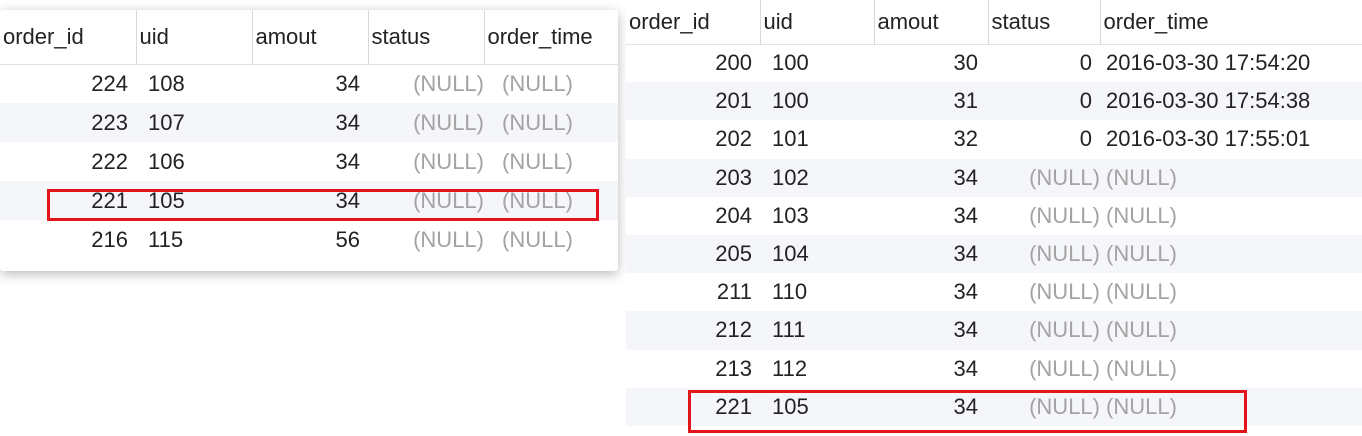 The image size is (1362, 436). I want to click on cell-uid: 102, so click(817, 177).